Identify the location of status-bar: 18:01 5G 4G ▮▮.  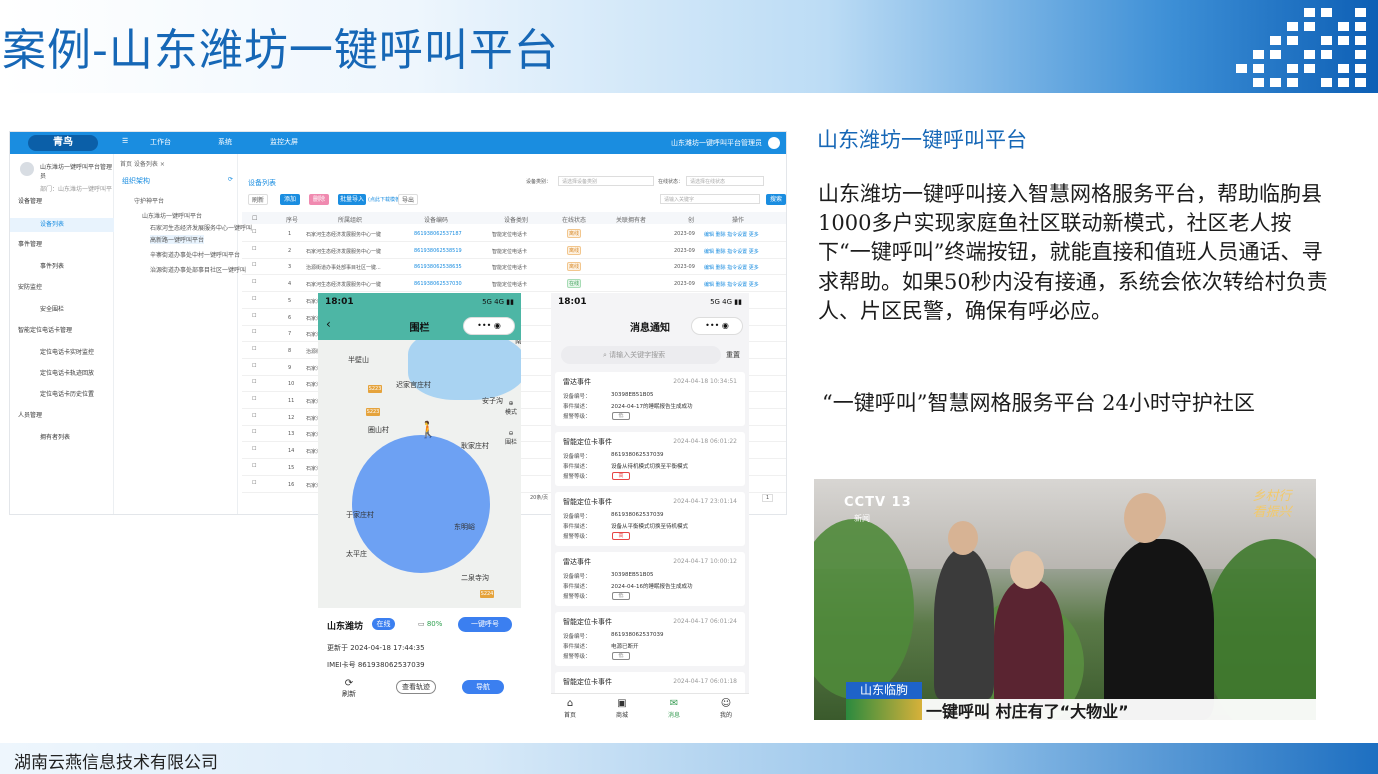
(419, 303).